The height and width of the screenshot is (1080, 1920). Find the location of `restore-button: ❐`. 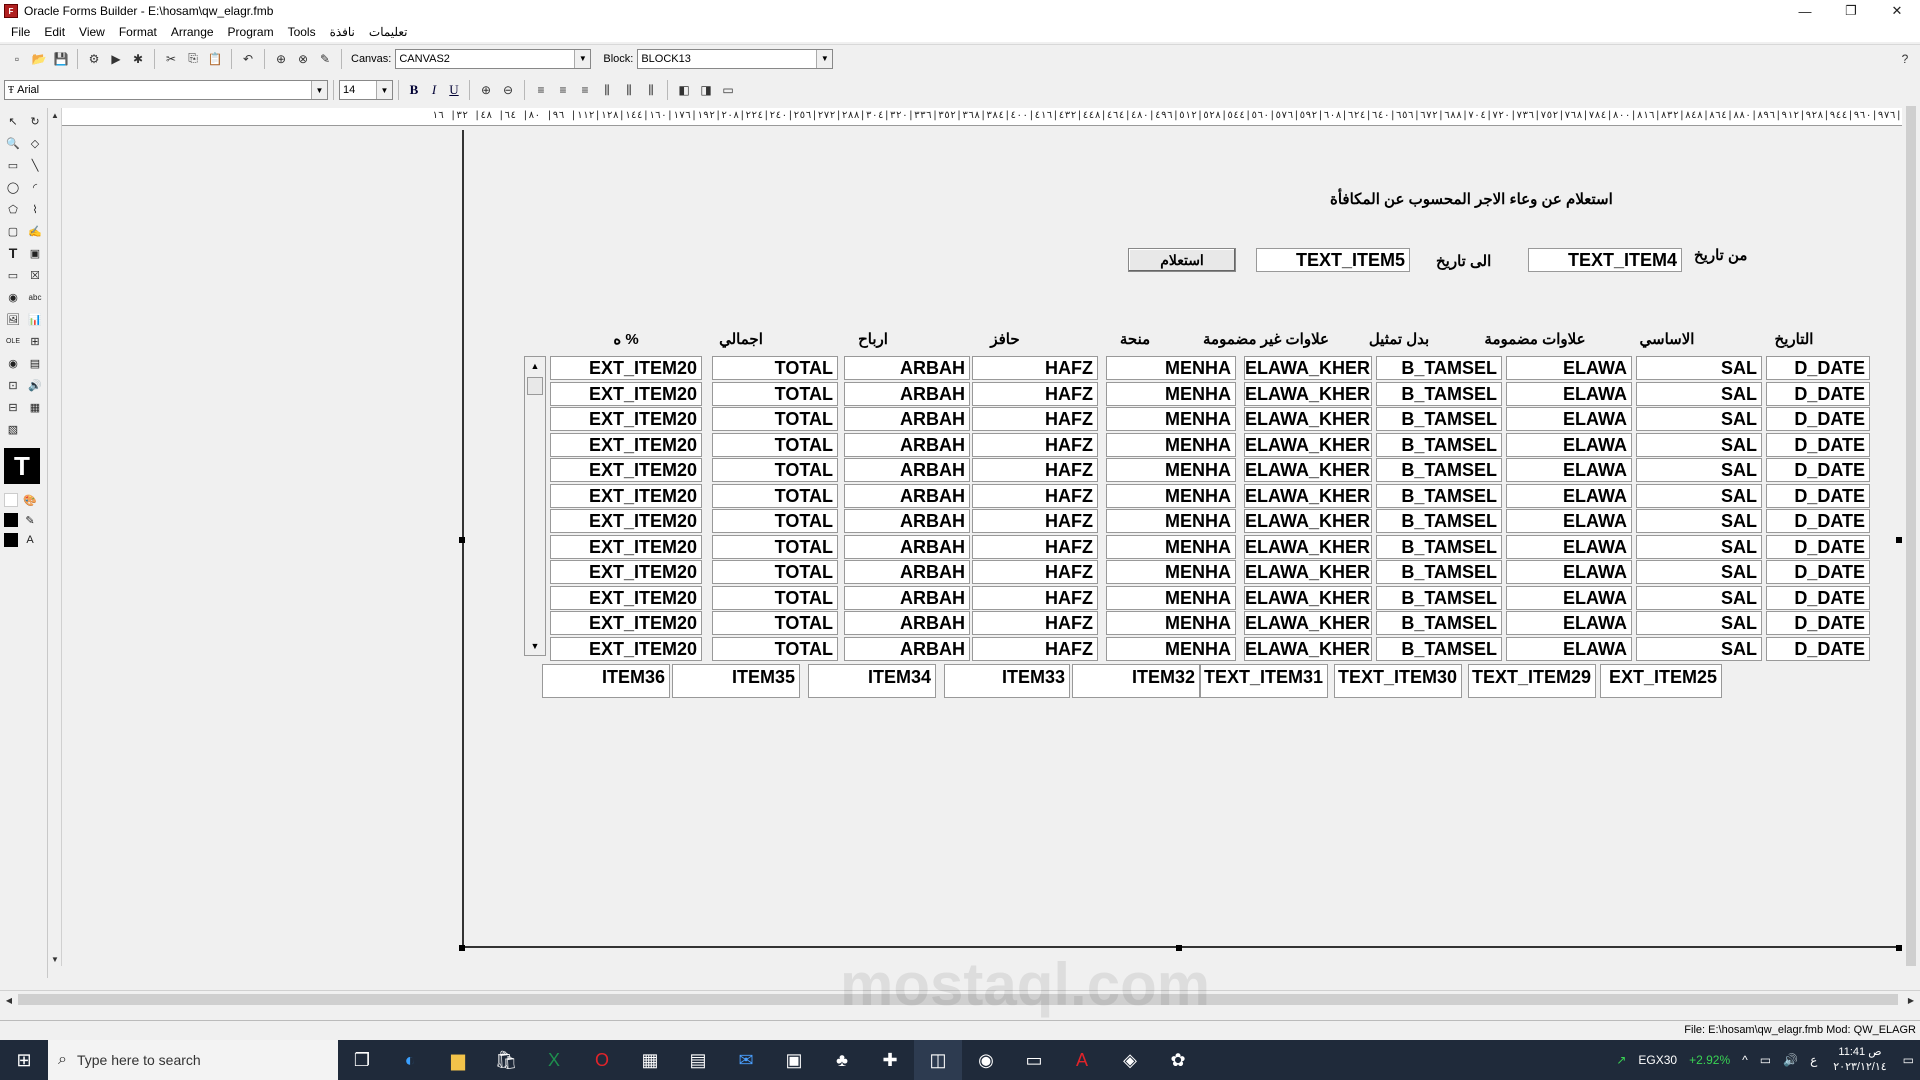

restore-button: ❐ is located at coordinates (1851, 11).